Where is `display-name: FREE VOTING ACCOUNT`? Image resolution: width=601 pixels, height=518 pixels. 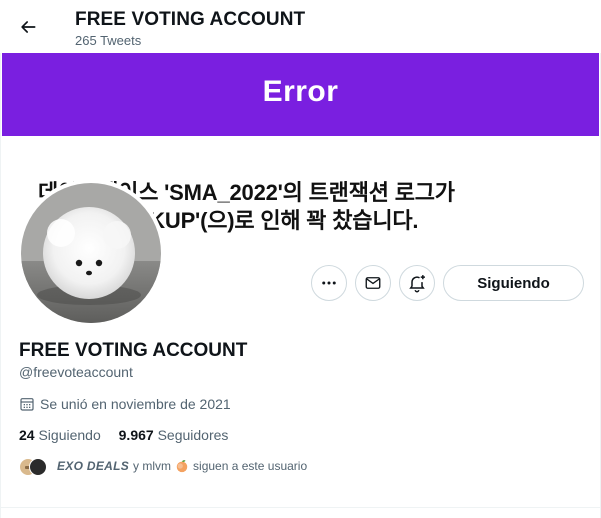
display-name: FREE VOTING ACCOUNT is located at coordinates (133, 350).